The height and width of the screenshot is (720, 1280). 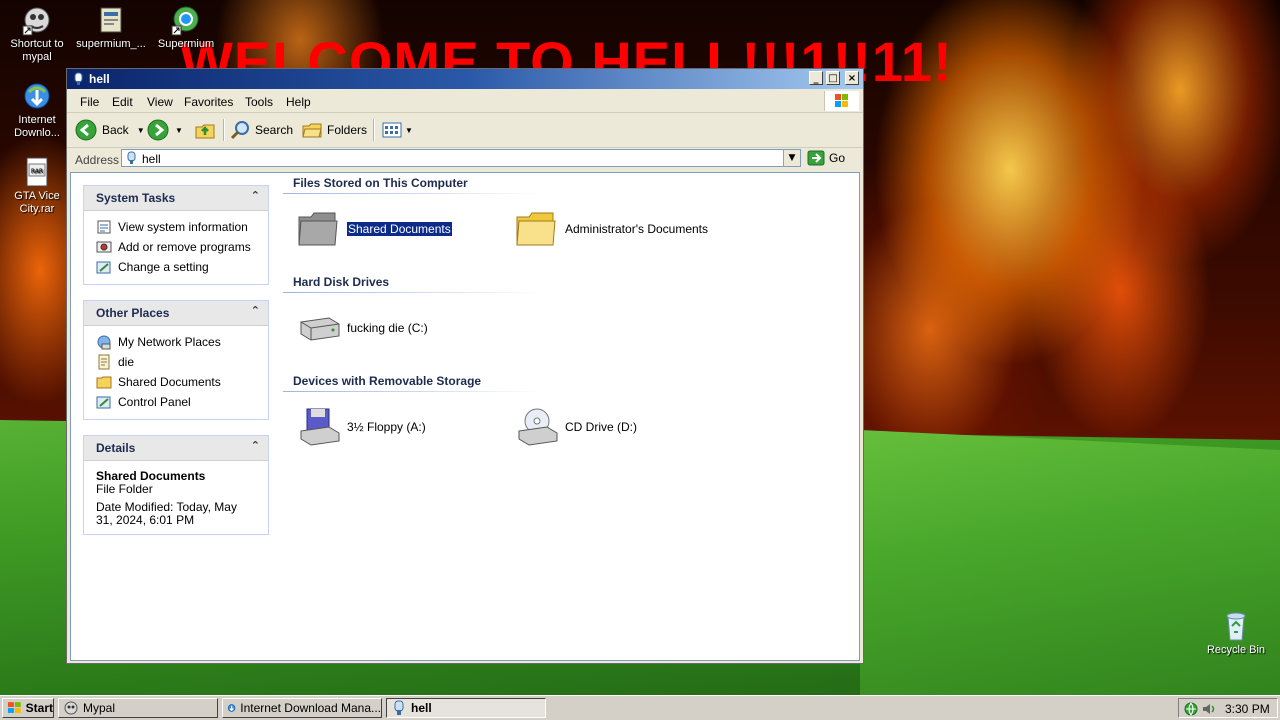 What do you see at coordinates (320, 329) in the screenshot?
I see `hard-drive-icon` at bounding box center [320, 329].